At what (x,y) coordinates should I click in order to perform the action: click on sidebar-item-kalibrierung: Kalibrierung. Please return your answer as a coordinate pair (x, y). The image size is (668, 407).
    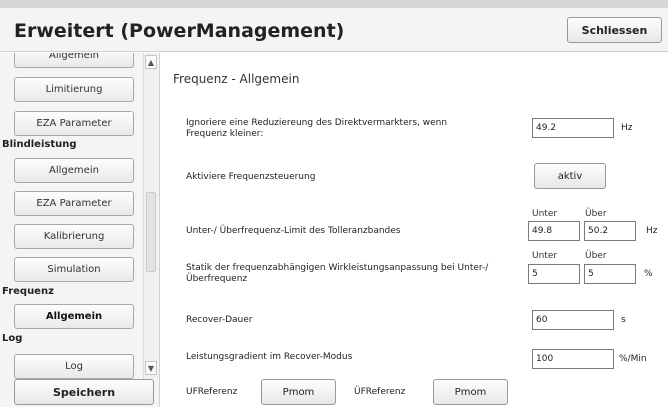
    Looking at the image, I should click on (74, 236).